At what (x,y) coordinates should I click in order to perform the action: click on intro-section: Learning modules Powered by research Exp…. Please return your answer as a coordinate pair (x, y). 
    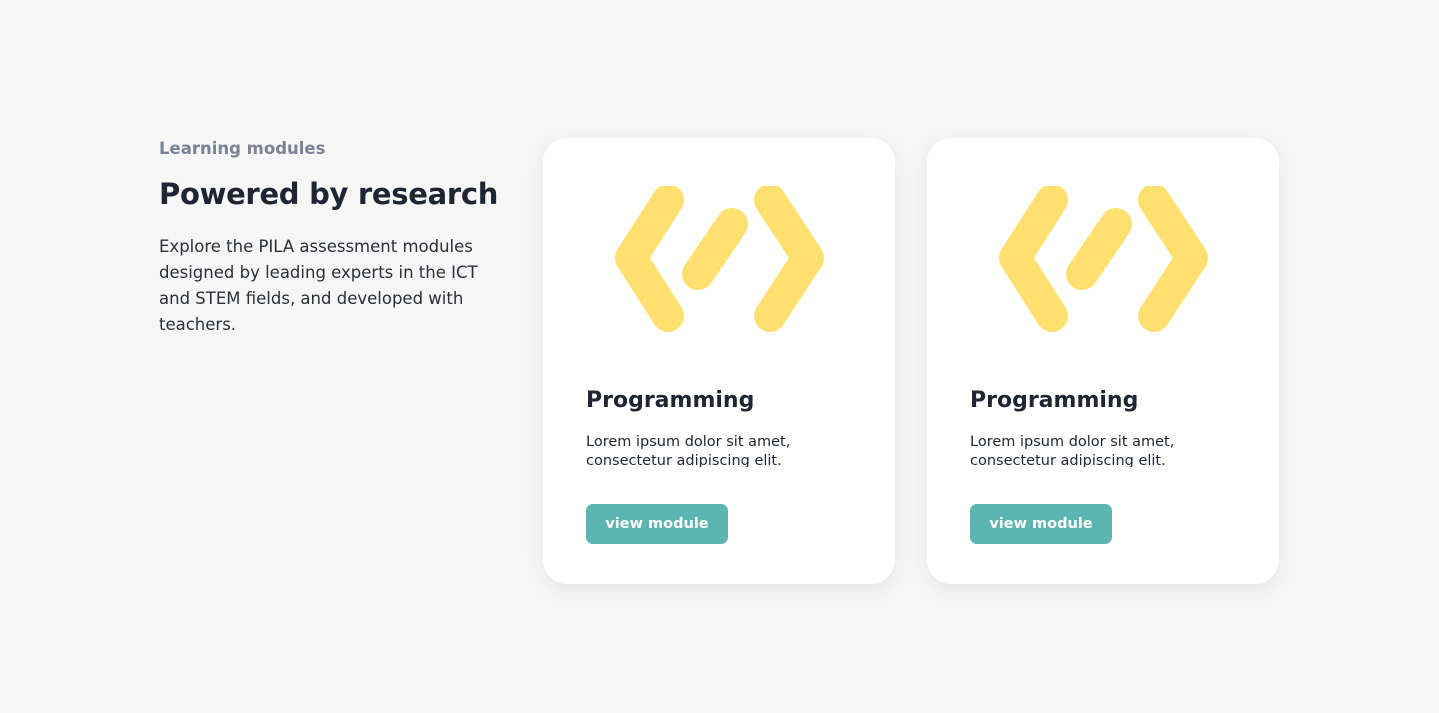
    Looking at the image, I should click on (331, 238).